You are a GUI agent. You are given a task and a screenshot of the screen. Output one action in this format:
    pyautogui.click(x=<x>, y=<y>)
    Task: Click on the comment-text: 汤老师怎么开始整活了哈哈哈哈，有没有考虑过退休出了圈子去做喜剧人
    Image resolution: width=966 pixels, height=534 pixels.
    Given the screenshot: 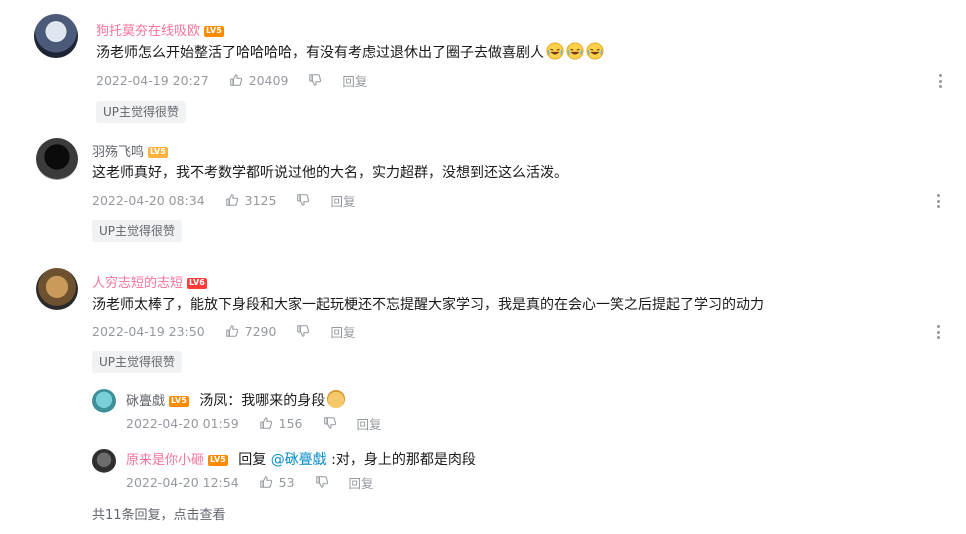 What is the action you would take?
    pyautogui.click(x=350, y=52)
    